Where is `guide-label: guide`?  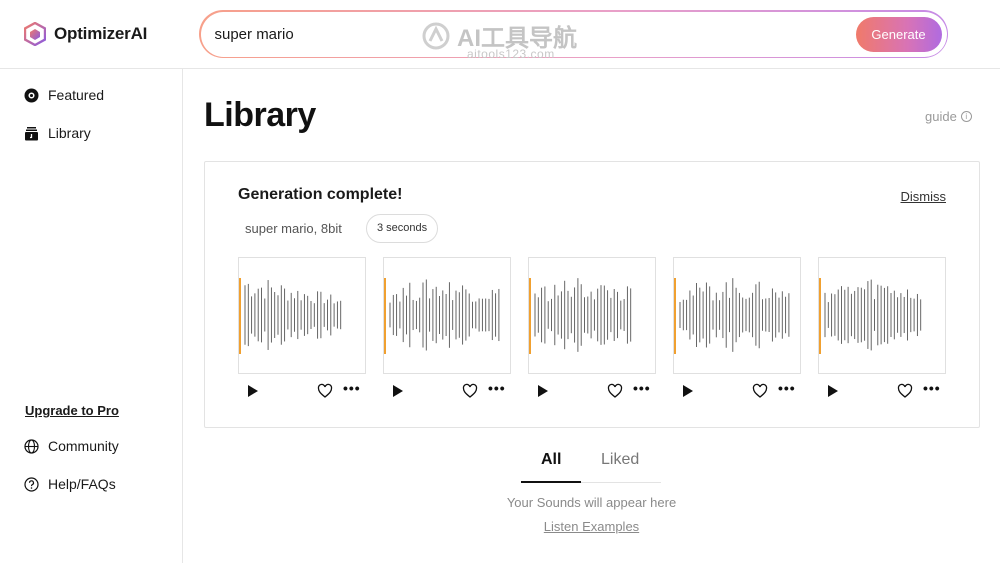
guide-label: guide is located at coordinates (941, 116).